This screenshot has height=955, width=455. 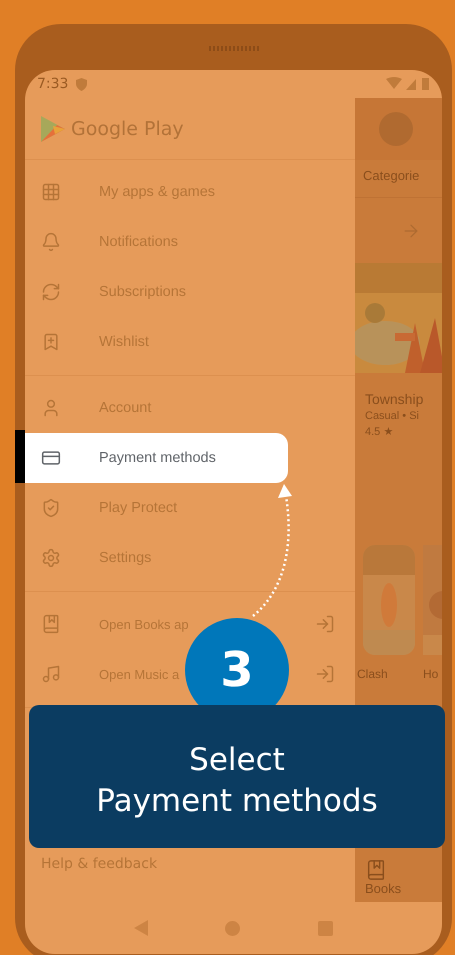 What do you see at coordinates (373, 674) in the screenshot?
I see `tile-title: Clash` at bounding box center [373, 674].